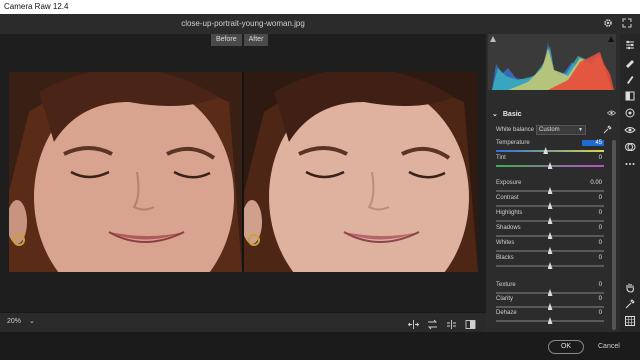 The width and height of the screenshot is (640, 360). Describe the element at coordinates (611, 39) in the screenshot. I see `highlight-clipping-icon` at that location.